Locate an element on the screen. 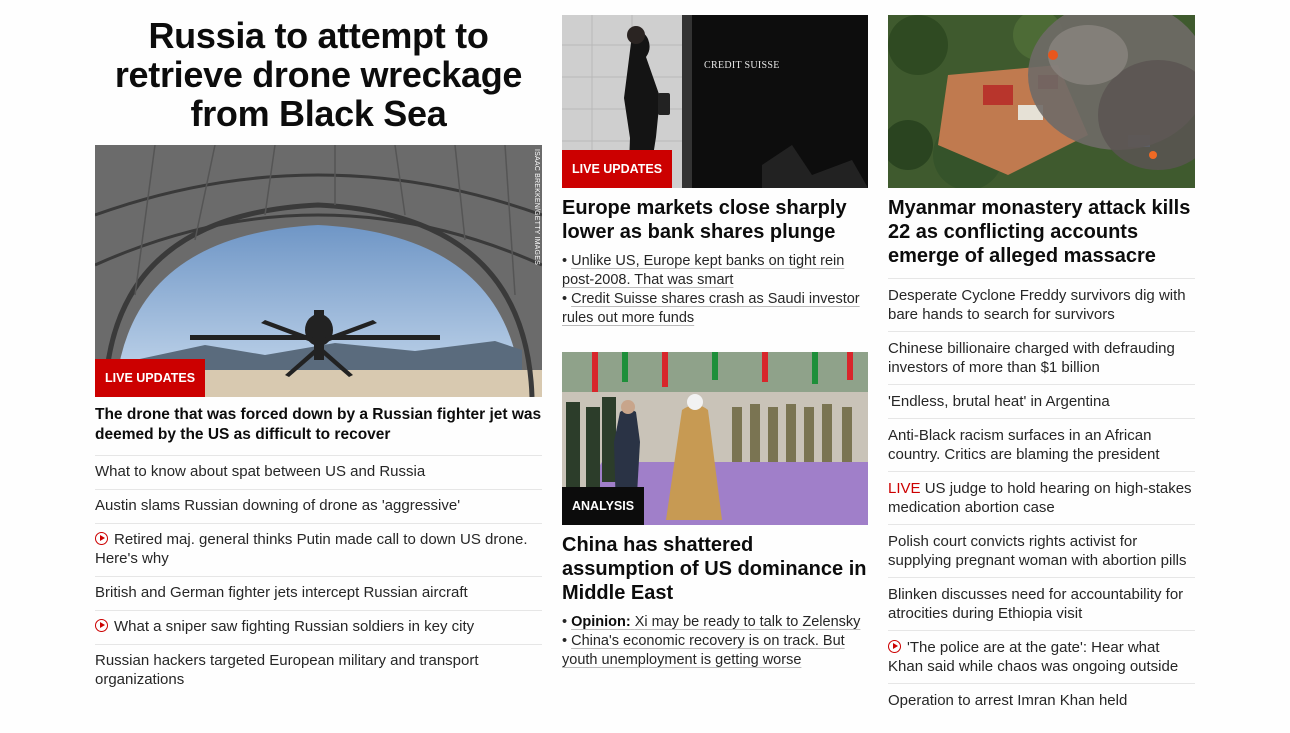 The width and height of the screenshot is (1290, 733). credit-suisse-image: CREDIT SUISSE LIVE UPDATES is located at coordinates (715, 101).